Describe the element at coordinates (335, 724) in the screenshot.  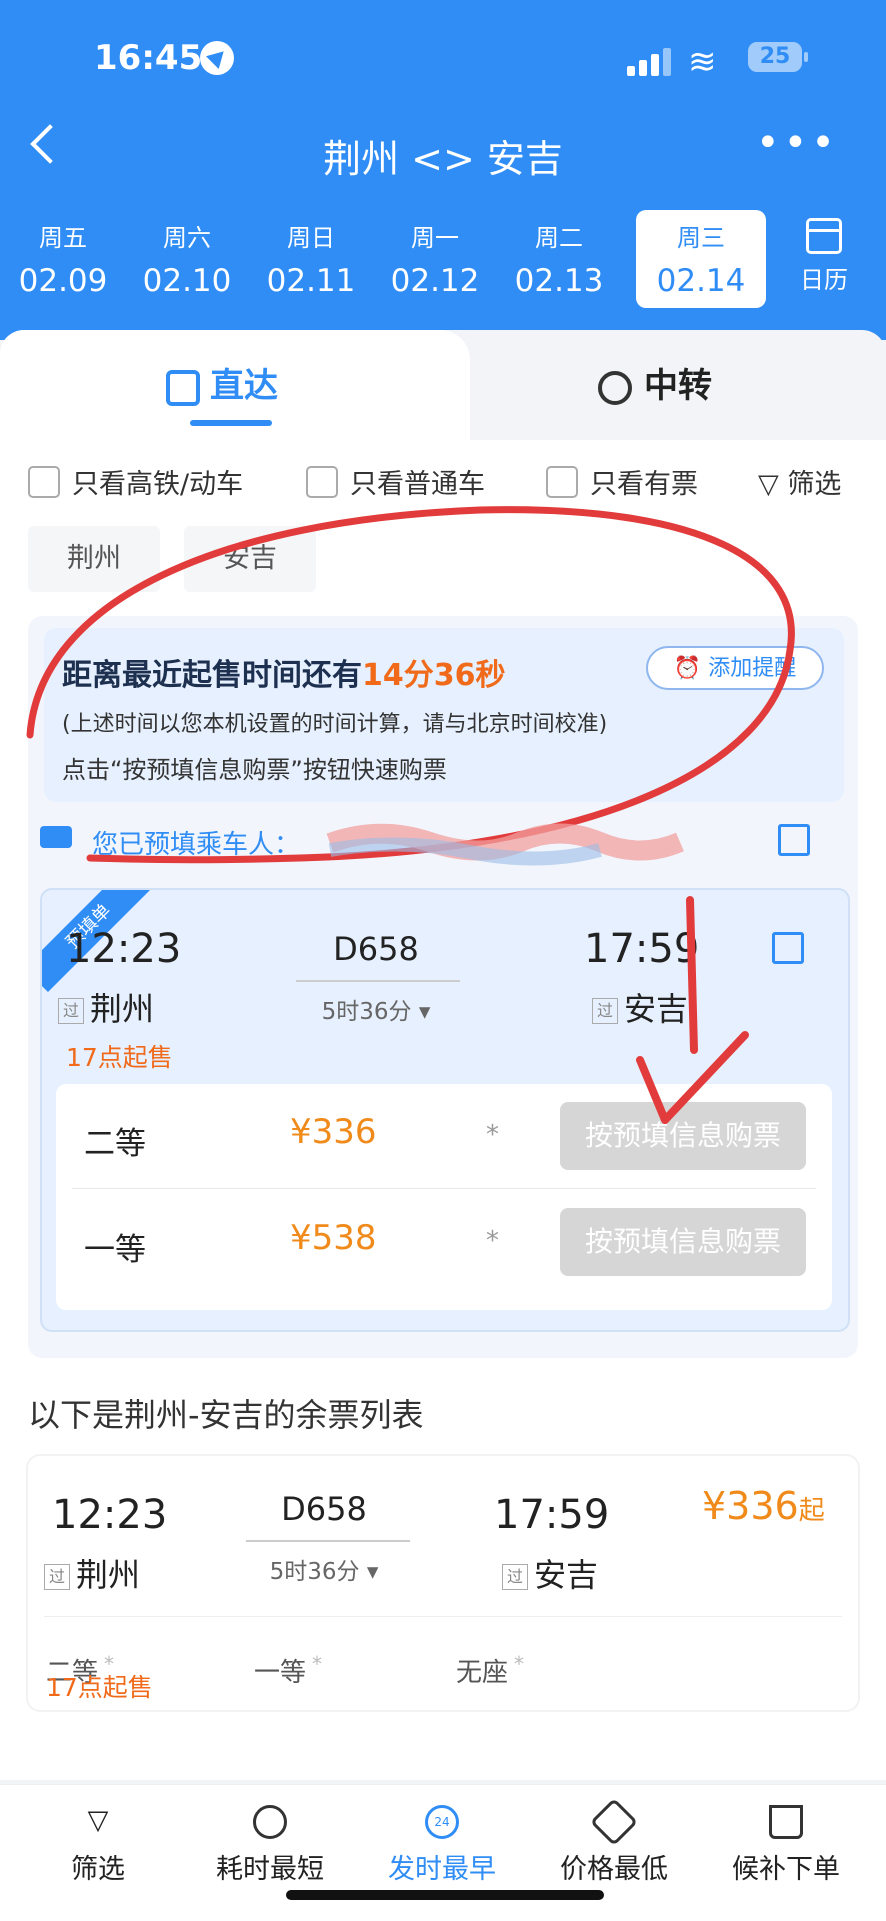
I see `countdown-note: (上述时间以您本机设置的时间计算，请与北京时间校准)` at that location.